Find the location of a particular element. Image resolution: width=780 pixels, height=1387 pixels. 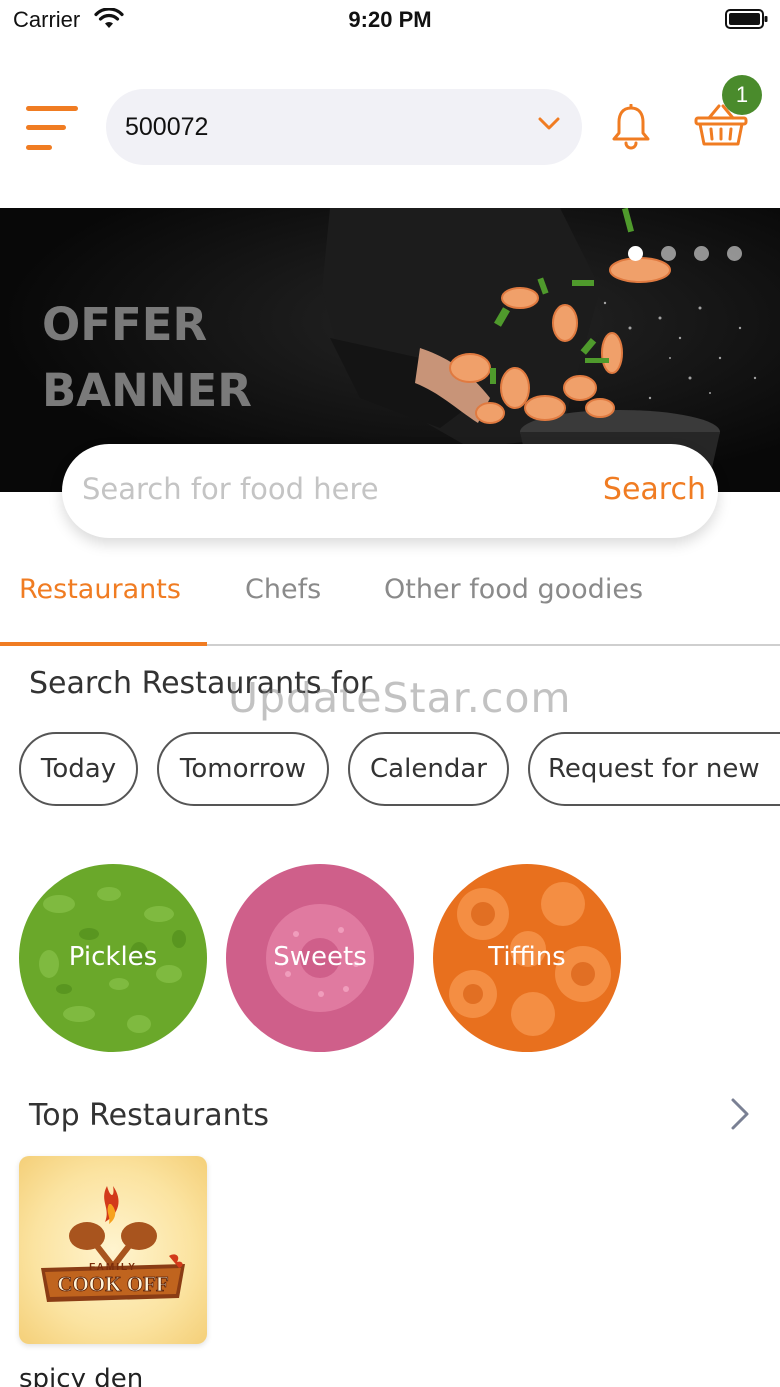

chip-today: Today is located at coordinates (78, 769).